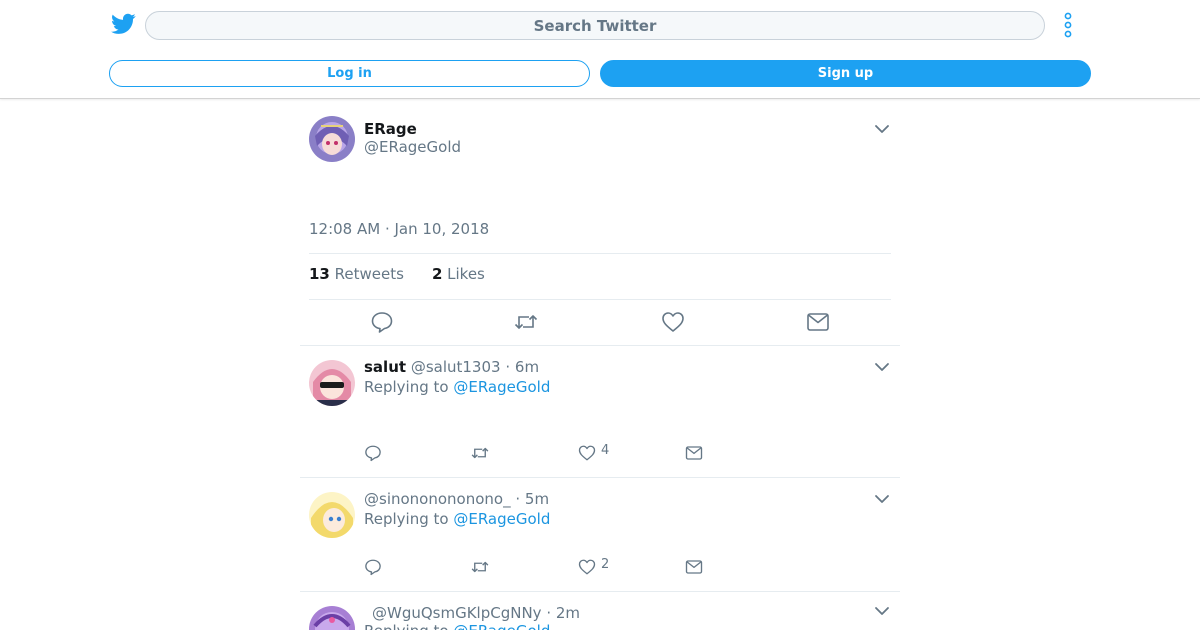 This screenshot has width=1200, height=630. What do you see at coordinates (600, 322) in the screenshot?
I see `tweet-actions` at bounding box center [600, 322].